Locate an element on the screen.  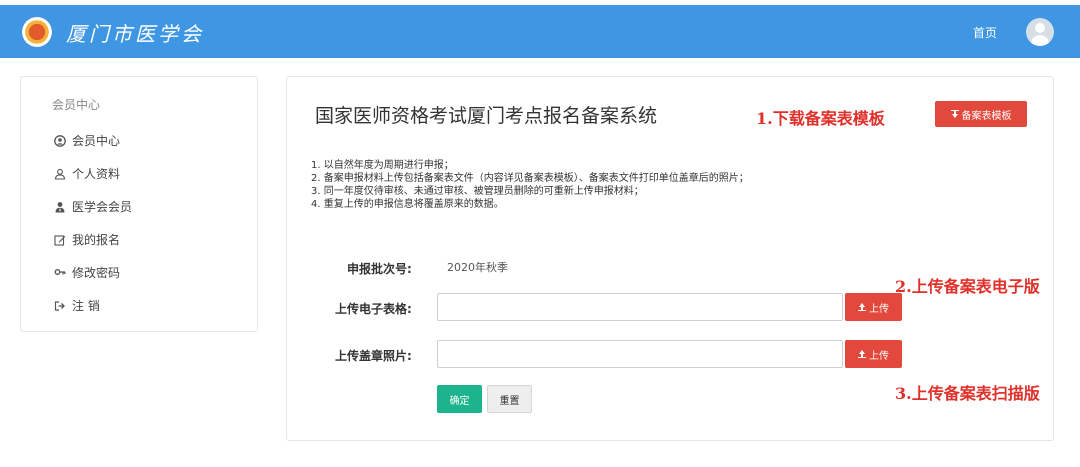
annotation-step3: 3.上传备案表扫描版 is located at coordinates (967, 393).